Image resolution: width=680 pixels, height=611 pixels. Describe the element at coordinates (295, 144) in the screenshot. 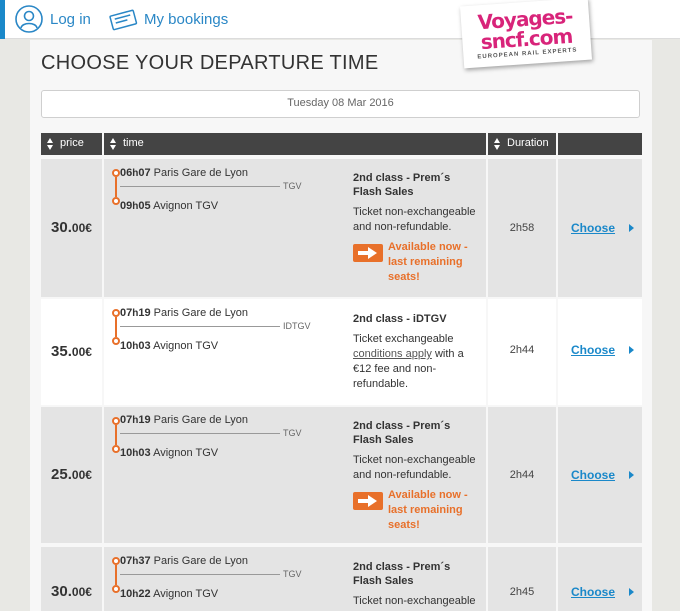

I see `column-header-time: time` at that location.